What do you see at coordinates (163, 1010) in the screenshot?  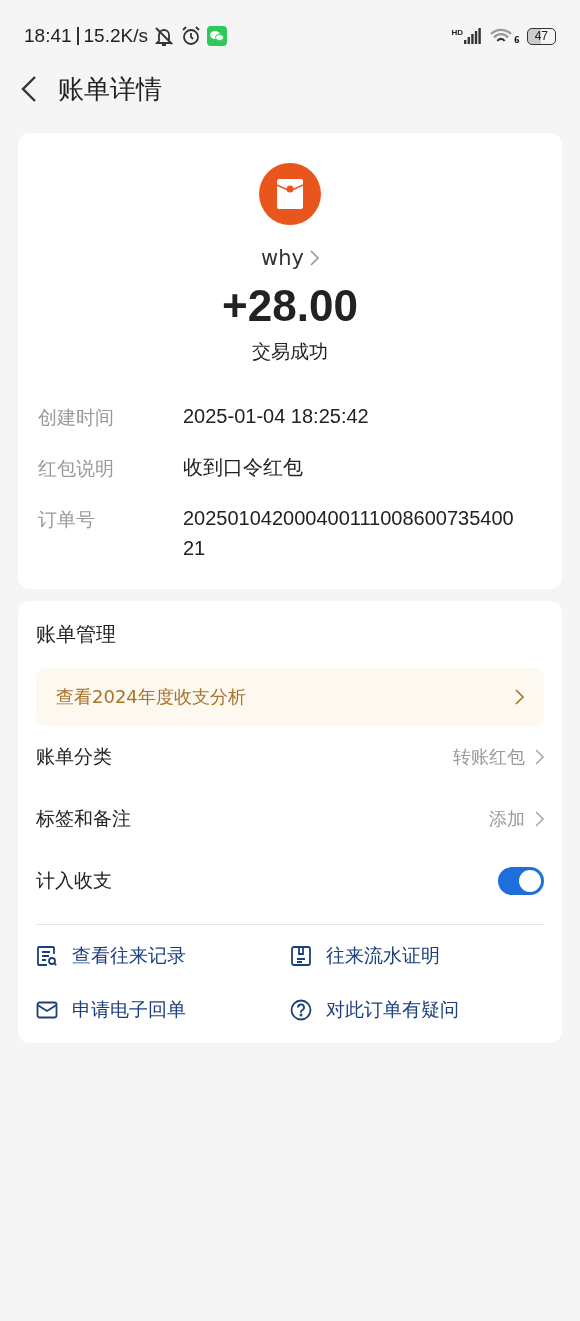 I see `action-link: 申请电子回单` at bounding box center [163, 1010].